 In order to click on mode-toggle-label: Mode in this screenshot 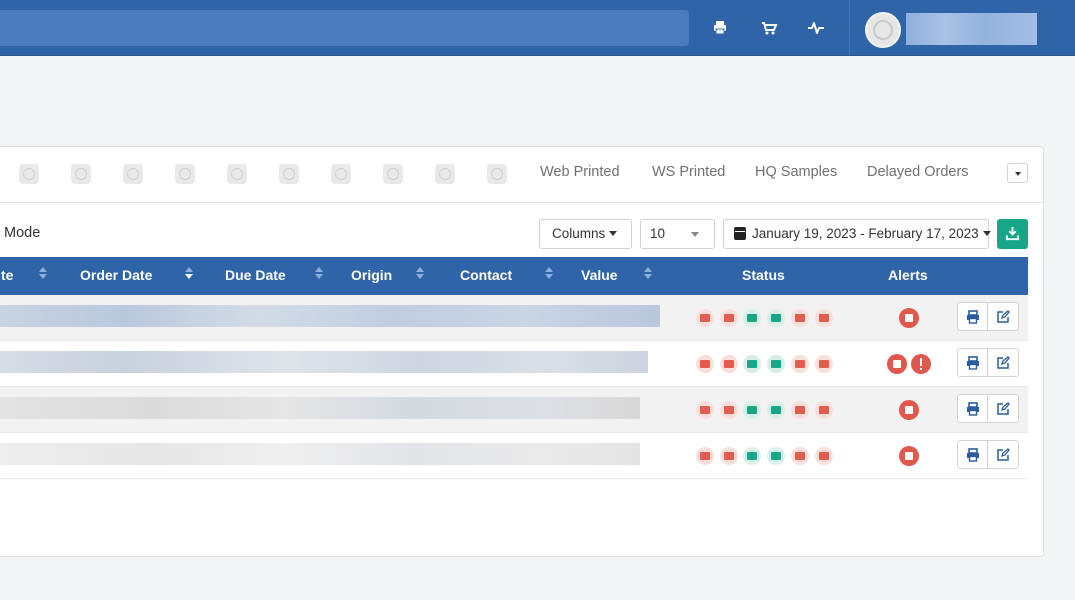, I will do `click(22, 233)`.